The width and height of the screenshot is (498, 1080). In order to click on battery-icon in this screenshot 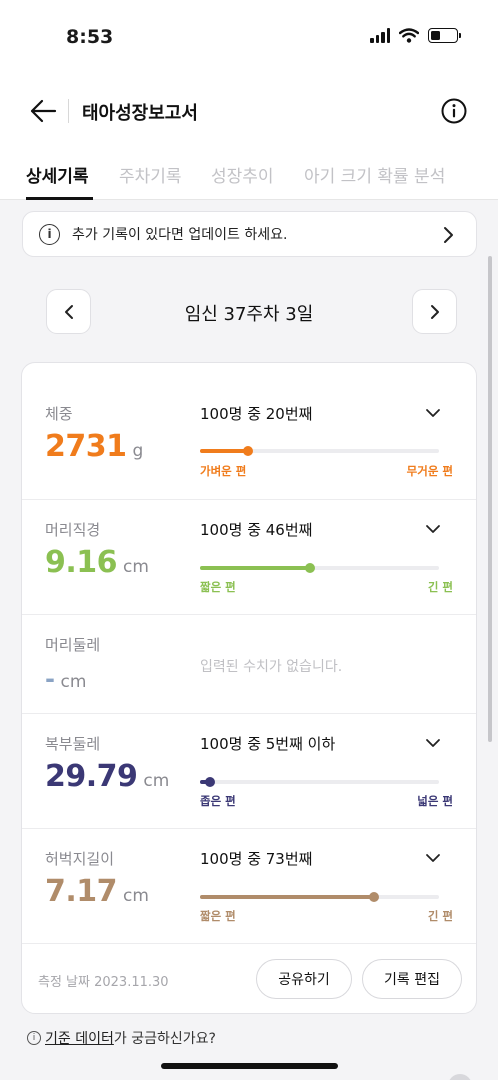, I will do `click(444, 35)`.